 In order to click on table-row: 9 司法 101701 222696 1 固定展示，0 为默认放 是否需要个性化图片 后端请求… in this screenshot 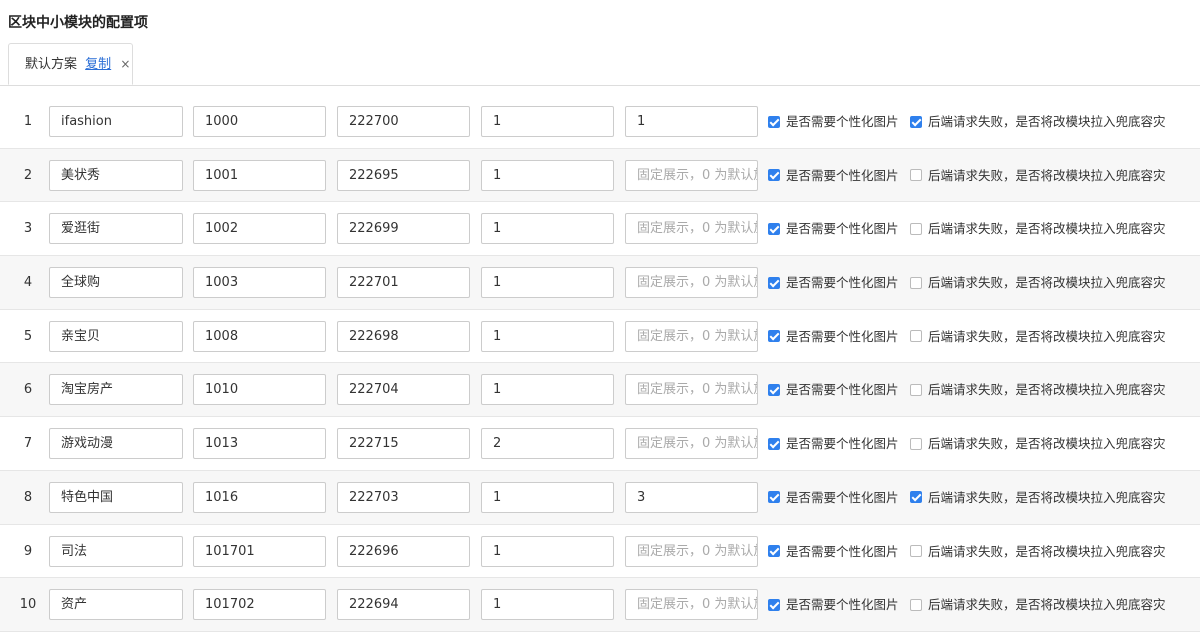, I will do `click(600, 552)`.